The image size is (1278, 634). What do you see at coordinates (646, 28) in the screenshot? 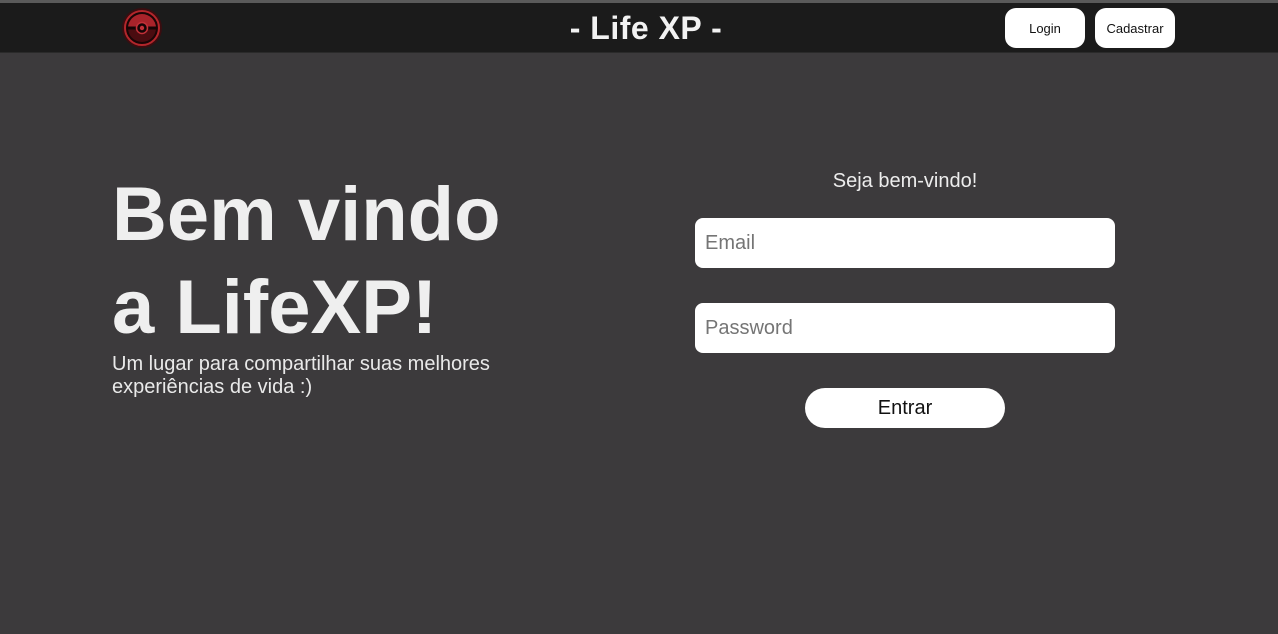
I see `site-title: - Life XP -` at bounding box center [646, 28].